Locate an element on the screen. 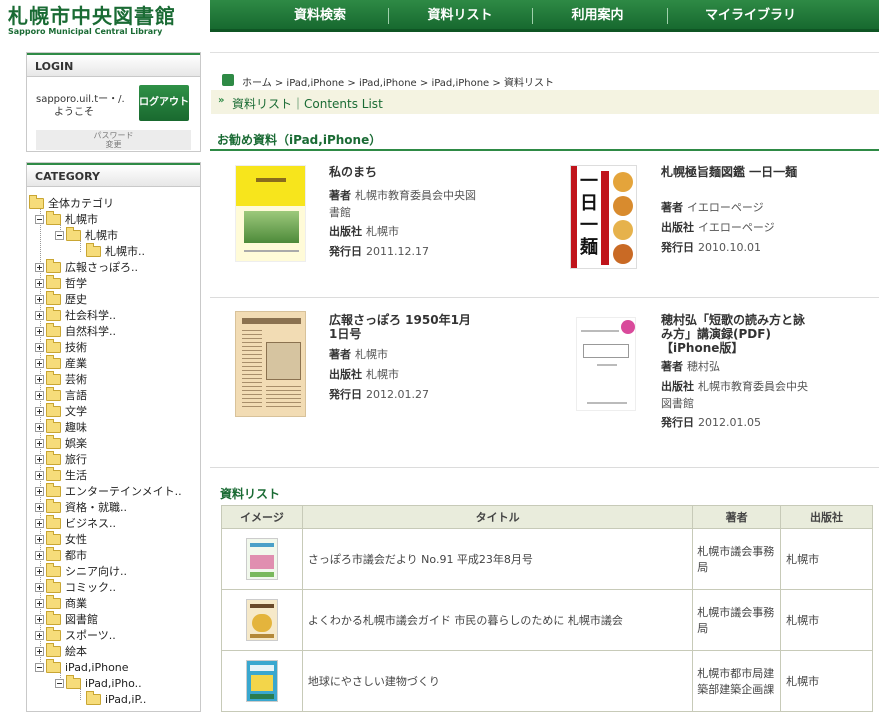 The image size is (879, 713). tree-item: 都市 is located at coordinates (61, 555).